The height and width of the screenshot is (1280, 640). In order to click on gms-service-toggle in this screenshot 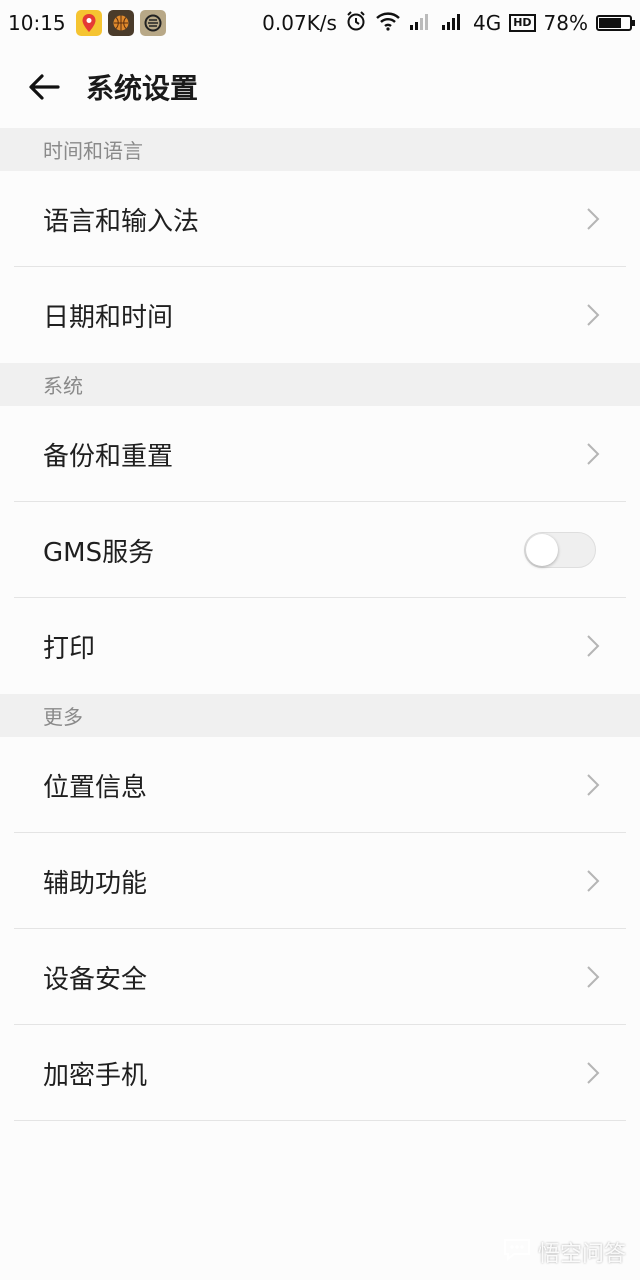, I will do `click(560, 550)`.